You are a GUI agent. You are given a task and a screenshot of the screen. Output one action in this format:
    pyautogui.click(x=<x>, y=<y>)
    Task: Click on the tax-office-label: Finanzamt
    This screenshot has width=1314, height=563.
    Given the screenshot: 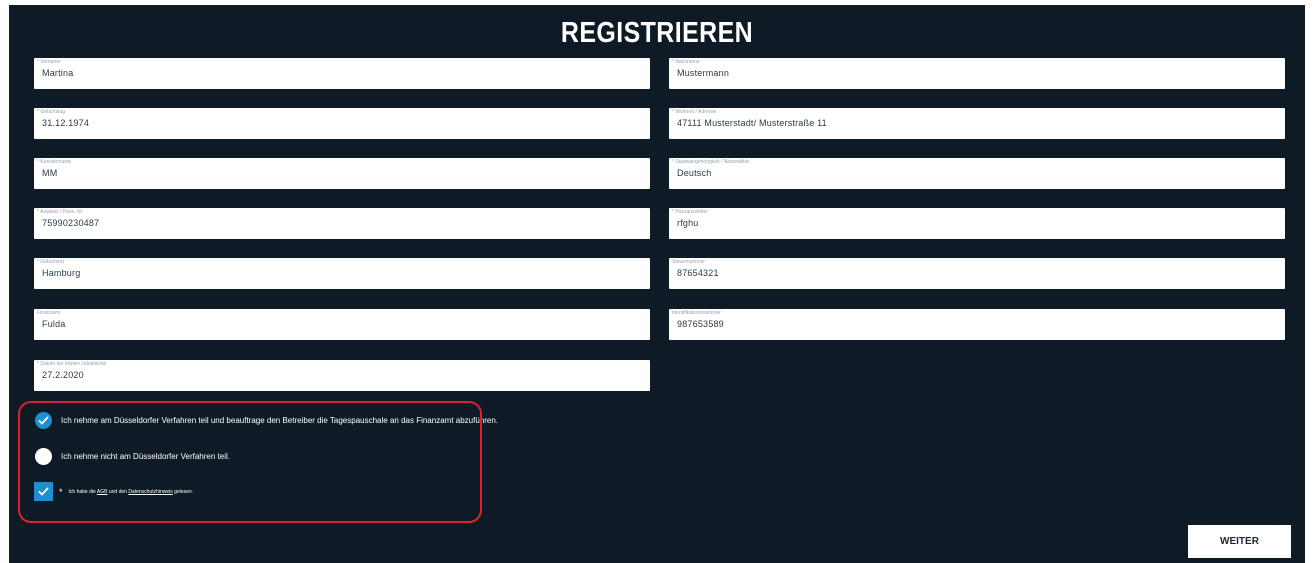 What is the action you would take?
    pyautogui.click(x=49, y=313)
    